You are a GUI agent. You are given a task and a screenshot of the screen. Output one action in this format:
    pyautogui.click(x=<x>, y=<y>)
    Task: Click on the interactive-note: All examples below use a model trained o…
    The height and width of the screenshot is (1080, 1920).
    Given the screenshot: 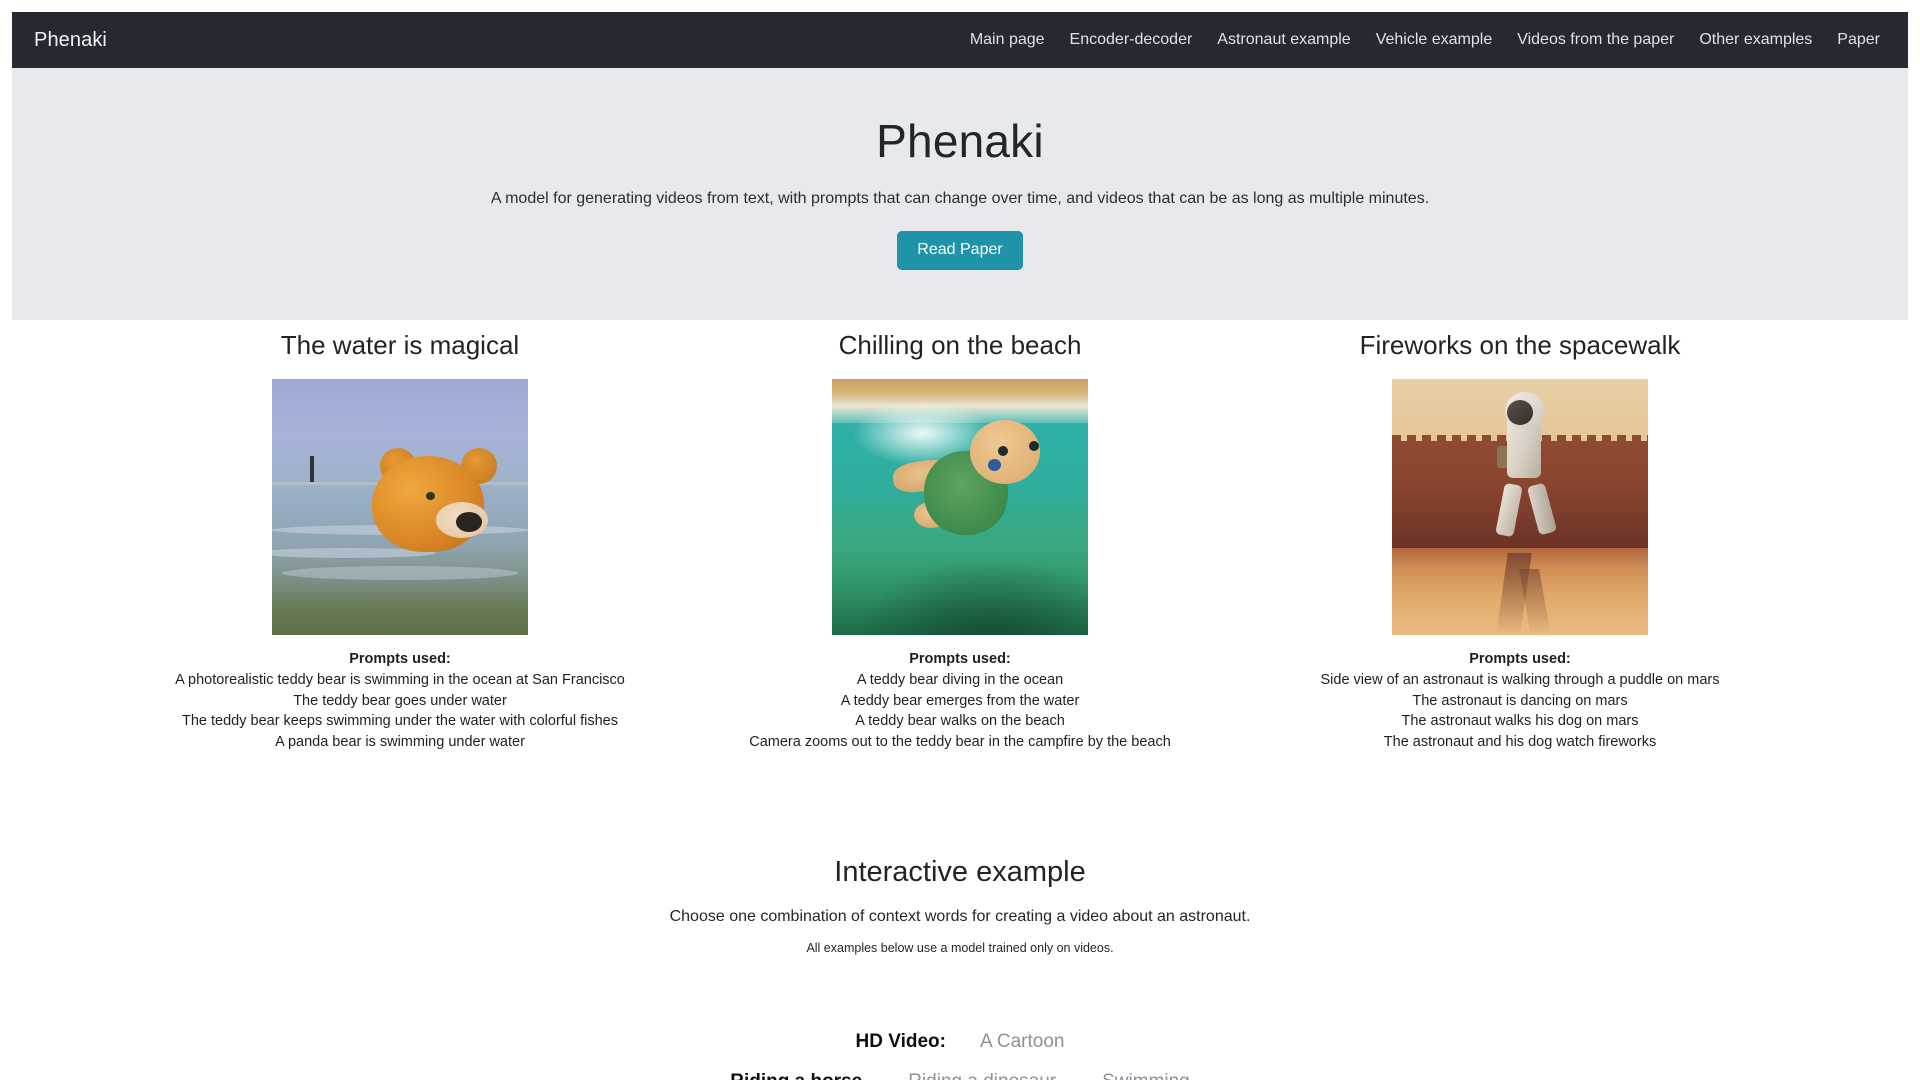 What is the action you would take?
    pyautogui.click(x=960, y=947)
    